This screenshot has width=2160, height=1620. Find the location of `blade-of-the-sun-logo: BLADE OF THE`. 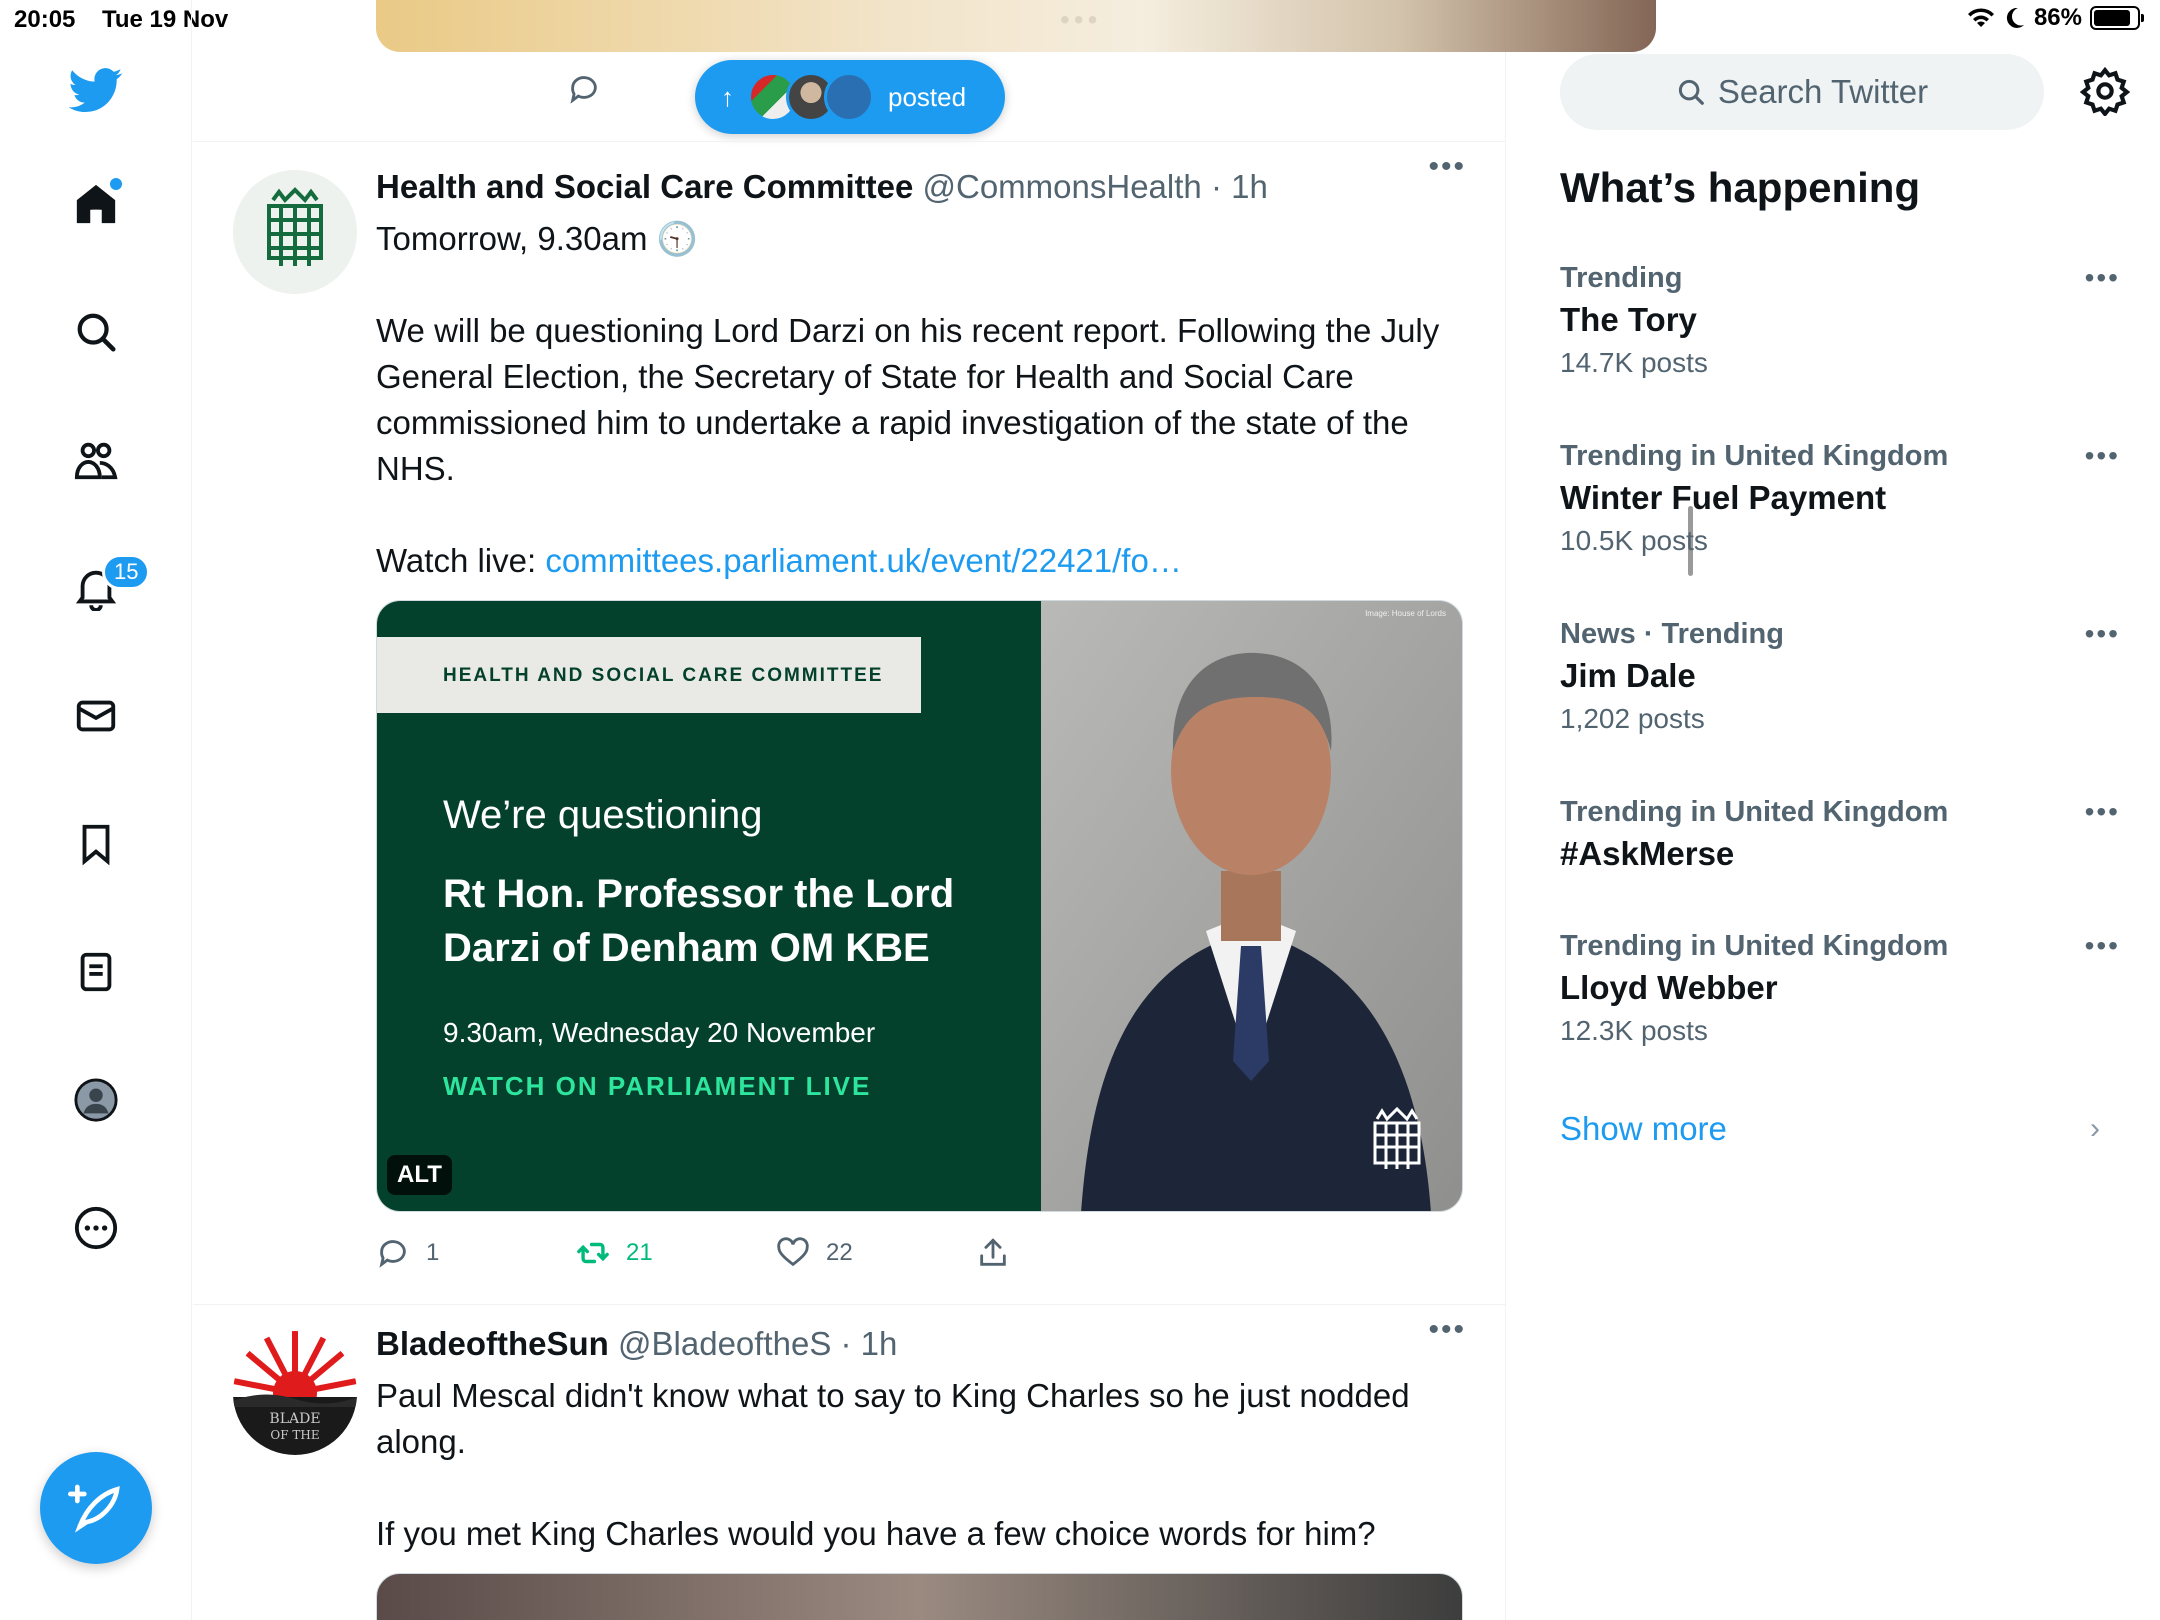

blade-of-the-sun-logo: BLADE OF THE is located at coordinates (295, 1393).